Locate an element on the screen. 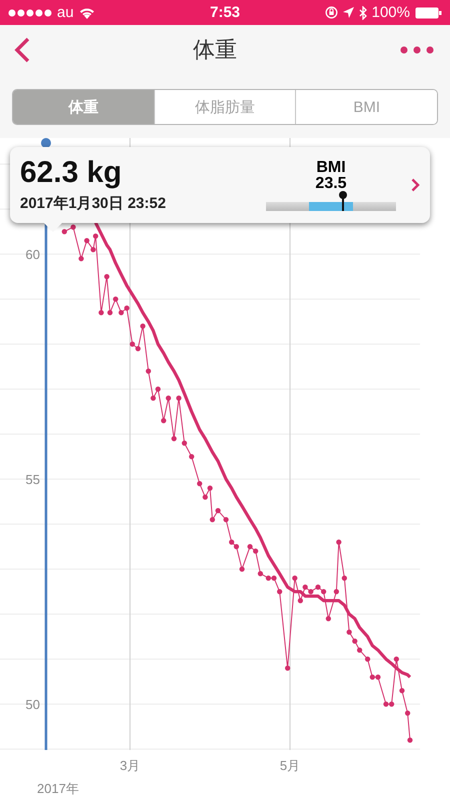 This screenshot has width=450, height=800. carrier-name: au is located at coordinates (65, 12).